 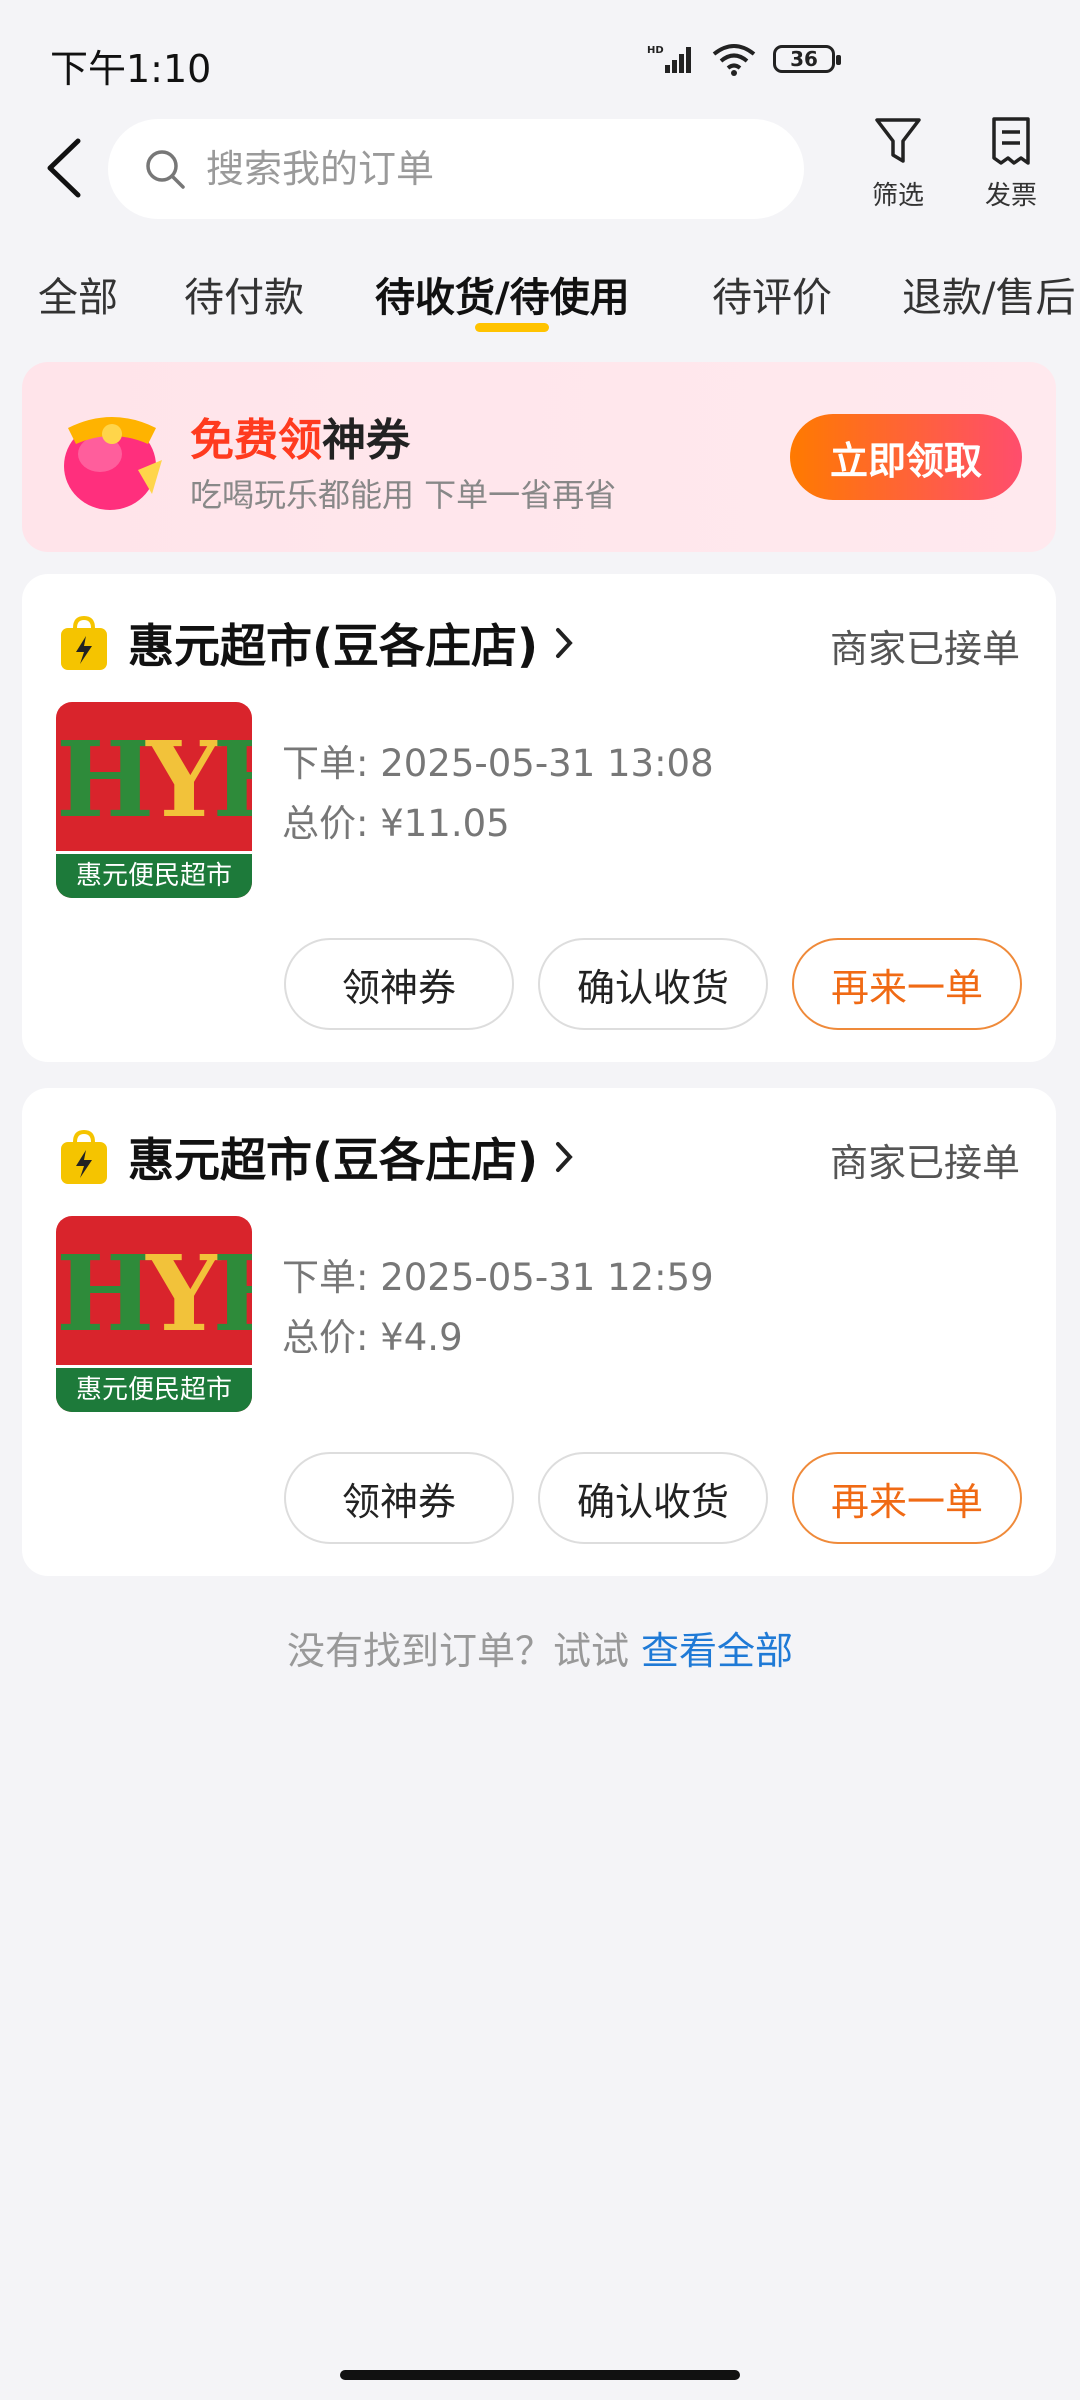 I want to click on signal-icon: HD, so click(x=669, y=59).